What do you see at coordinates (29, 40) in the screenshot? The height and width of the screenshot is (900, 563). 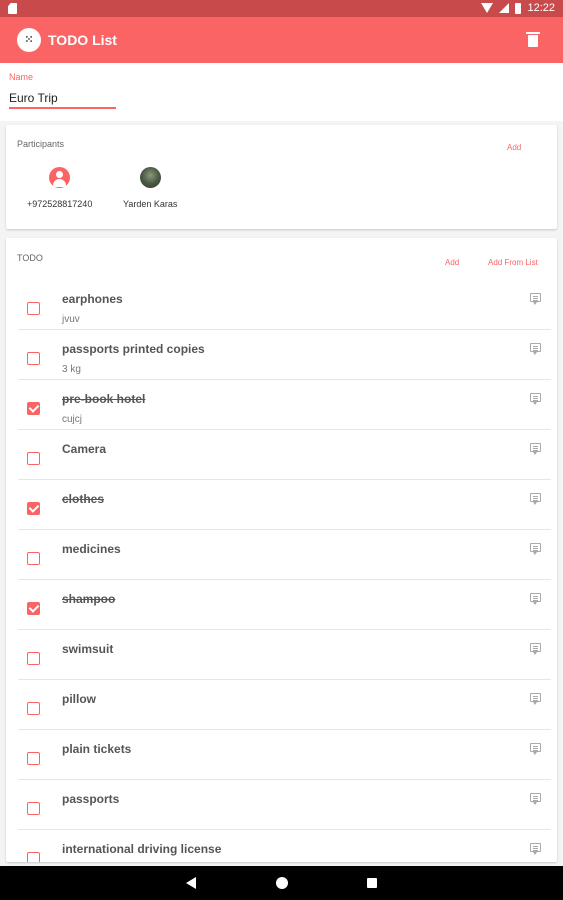 I see `dice-icon: ⁙` at bounding box center [29, 40].